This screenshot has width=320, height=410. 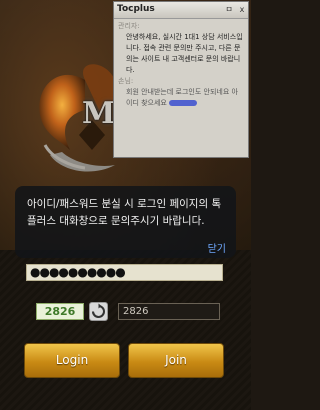 What do you see at coordinates (242, 10) in the screenshot?
I see `close-button: x` at bounding box center [242, 10].